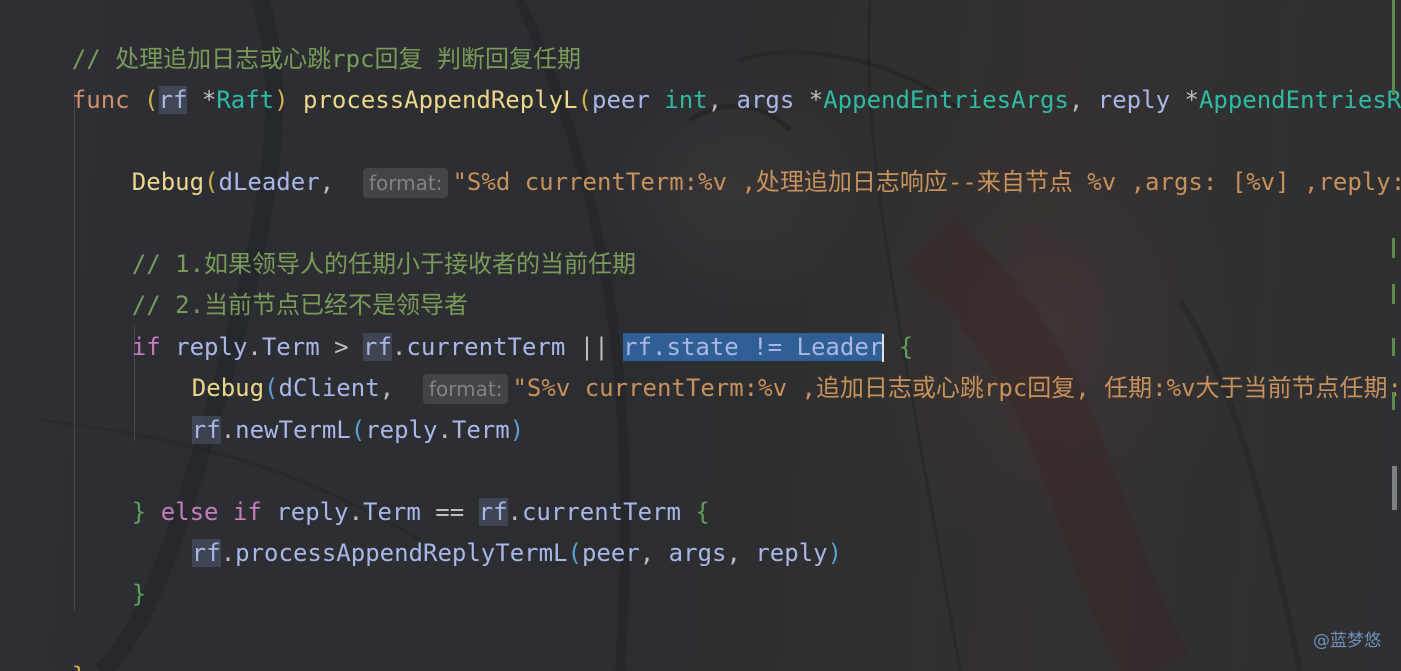  I want to click on code-line-5: // 2.当前节点已经不是领导者, so click(271, 281).